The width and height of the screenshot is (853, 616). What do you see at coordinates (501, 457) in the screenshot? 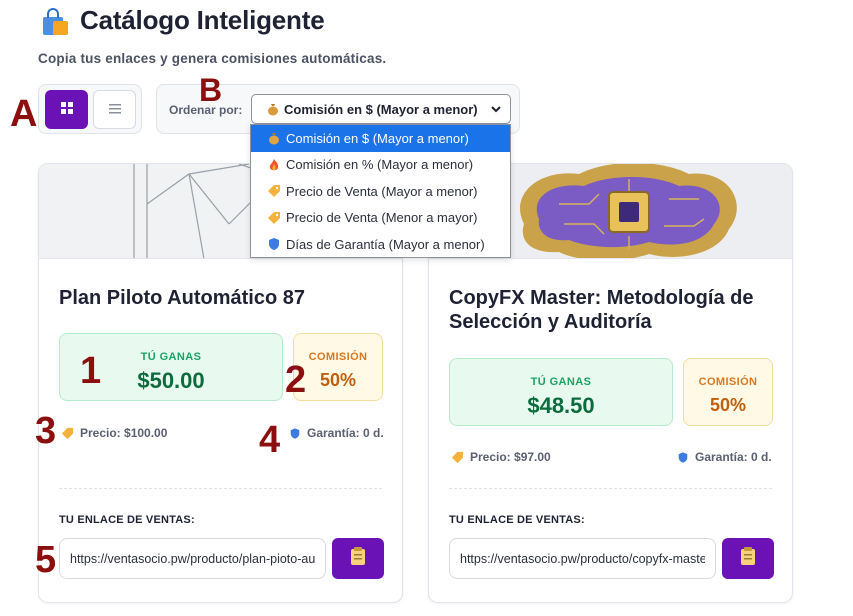
I see `price-info: Precio: $97.00` at bounding box center [501, 457].